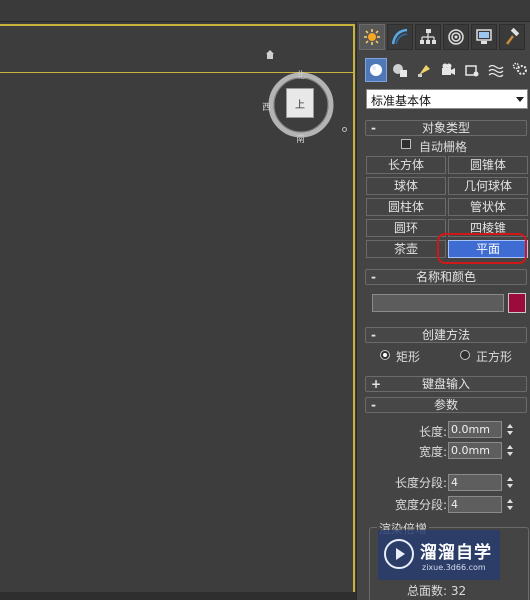 Image resolution: width=530 pixels, height=600 pixels. I want to click on tube-button: 管状体, so click(488, 207).